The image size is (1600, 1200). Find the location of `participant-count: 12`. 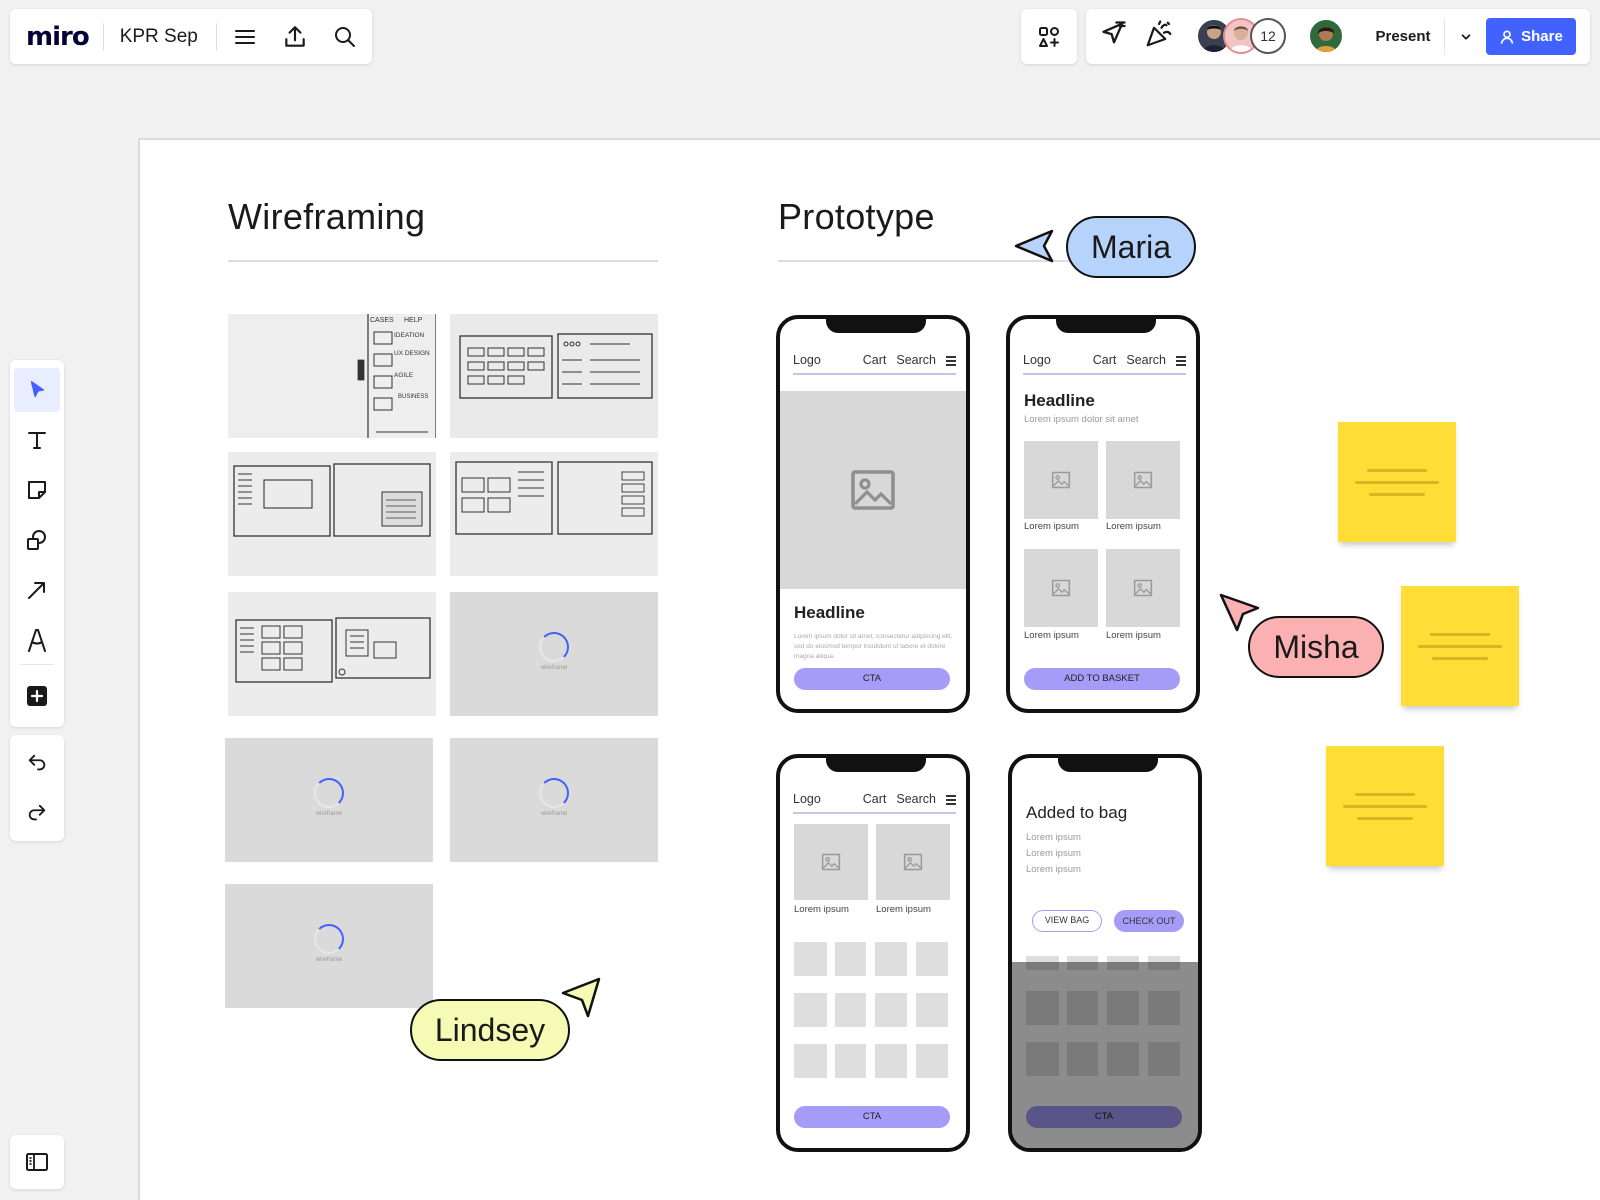

participant-count: 12 is located at coordinates (1268, 36).